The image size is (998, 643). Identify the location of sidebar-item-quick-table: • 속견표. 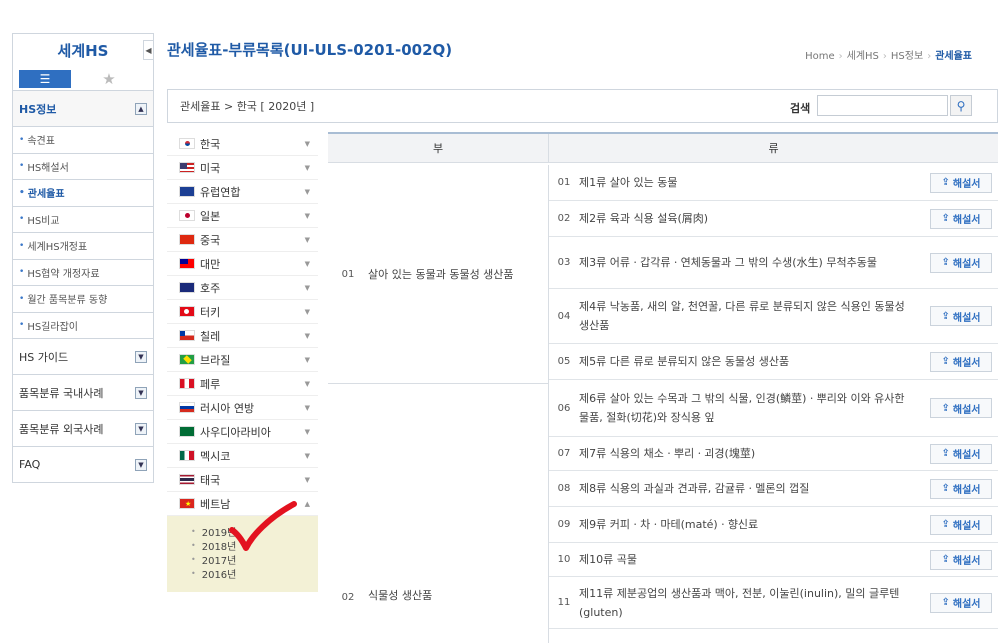
(83, 140).